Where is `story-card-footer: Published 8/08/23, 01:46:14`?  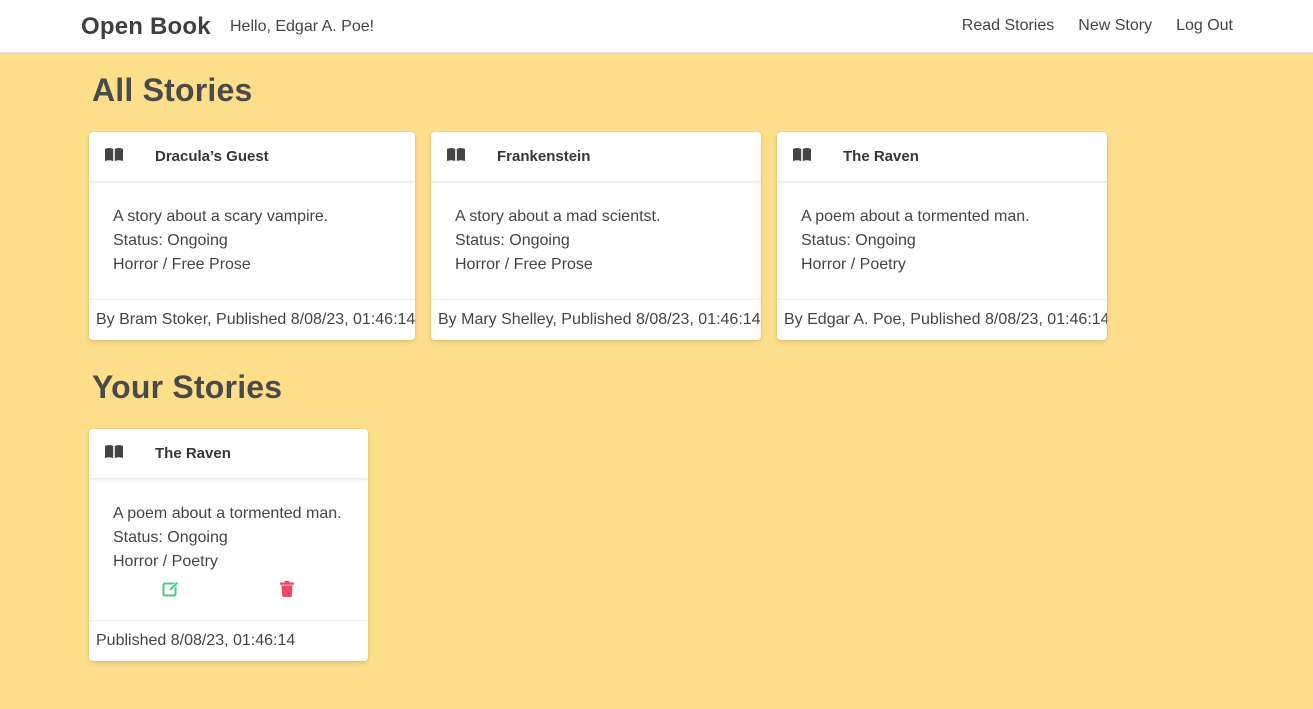
story-card-footer: Published 8/08/23, 01:46:14 is located at coordinates (228, 640).